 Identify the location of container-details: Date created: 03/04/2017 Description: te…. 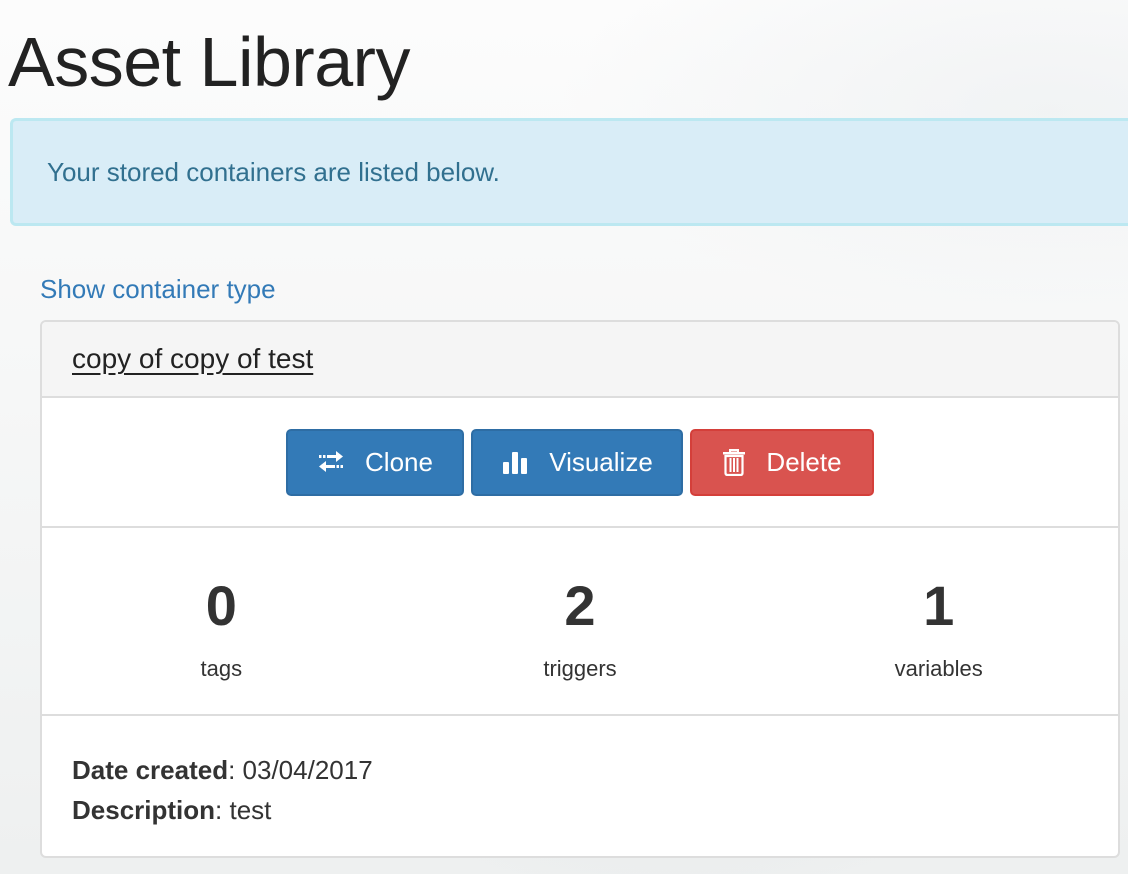
(580, 773).